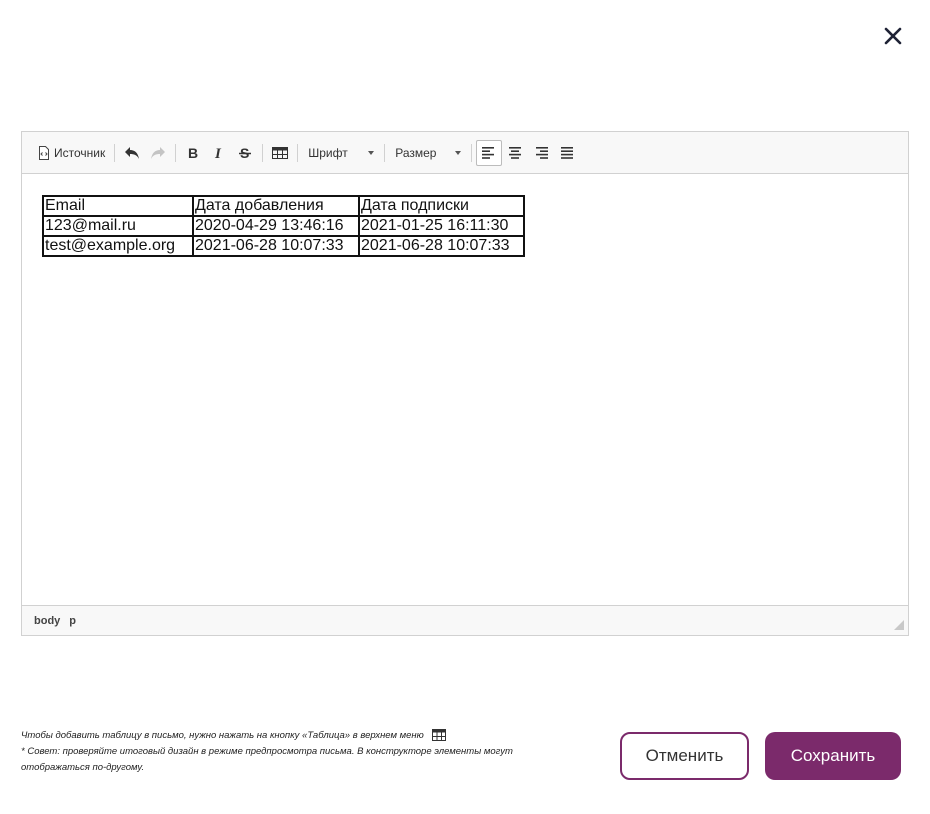 Image resolution: width=930 pixels, height=814 pixels. I want to click on align-right-button, so click(541, 153).